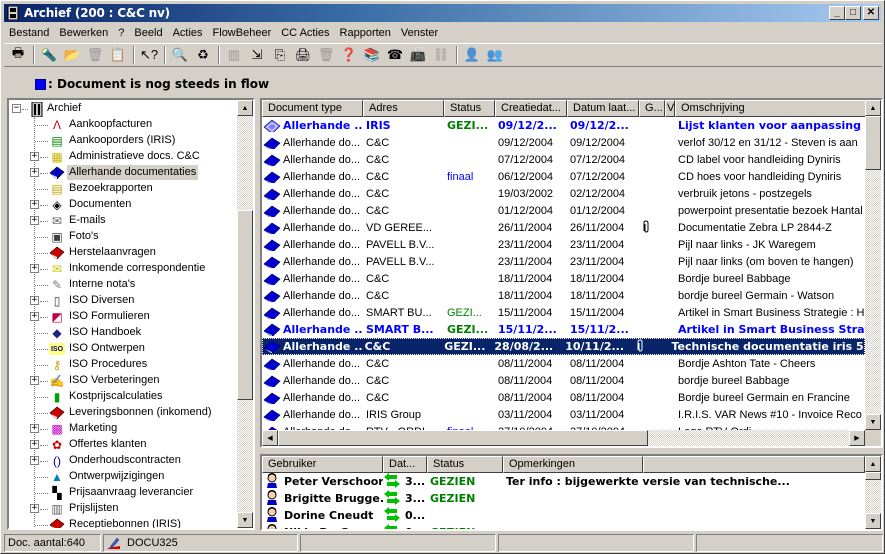 The width and height of the screenshot is (885, 554). What do you see at coordinates (188, 33) in the screenshot?
I see `menu-acties: Acties` at bounding box center [188, 33].